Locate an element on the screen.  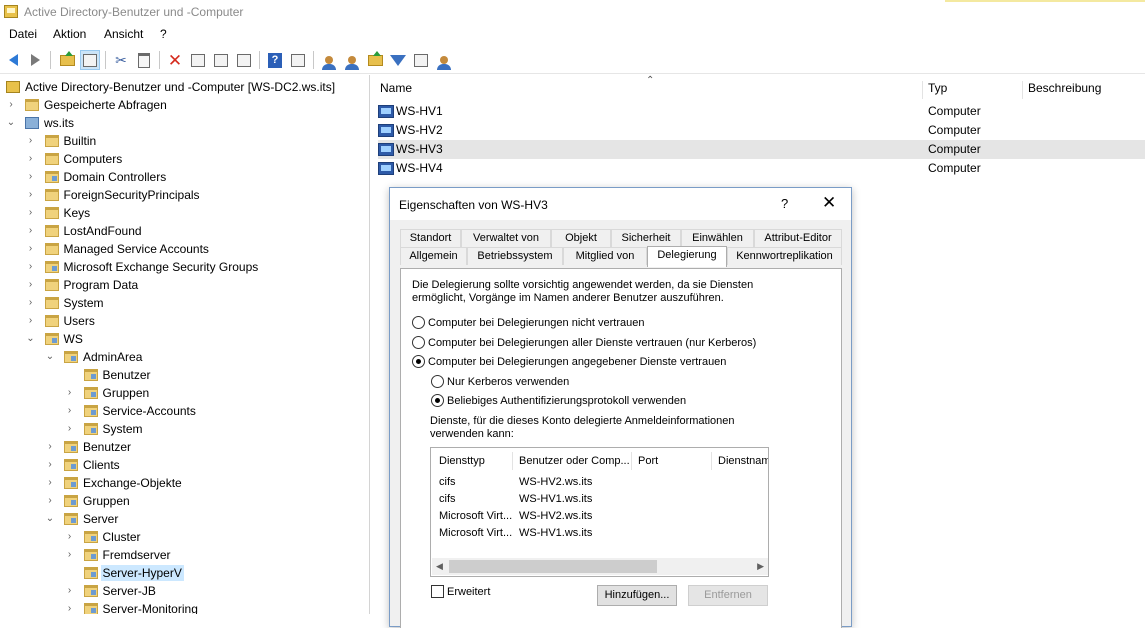
tree-node: › Server-Monitoring is located at coordinates (184, 607).